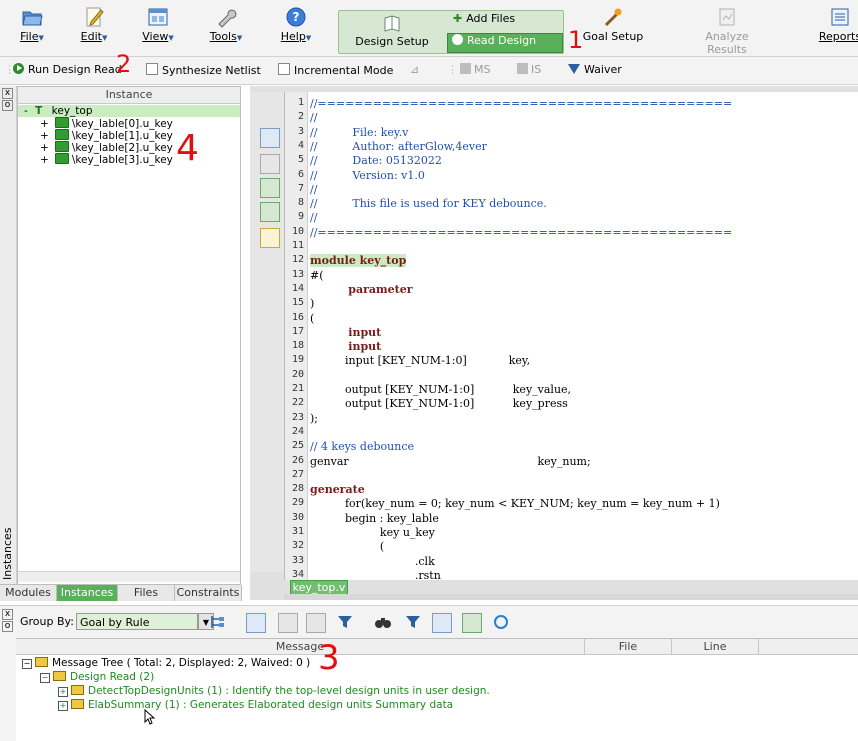 The image size is (858, 741). Describe the element at coordinates (450, 461) in the screenshot. I see `code-line: genvar key_num;` at that location.